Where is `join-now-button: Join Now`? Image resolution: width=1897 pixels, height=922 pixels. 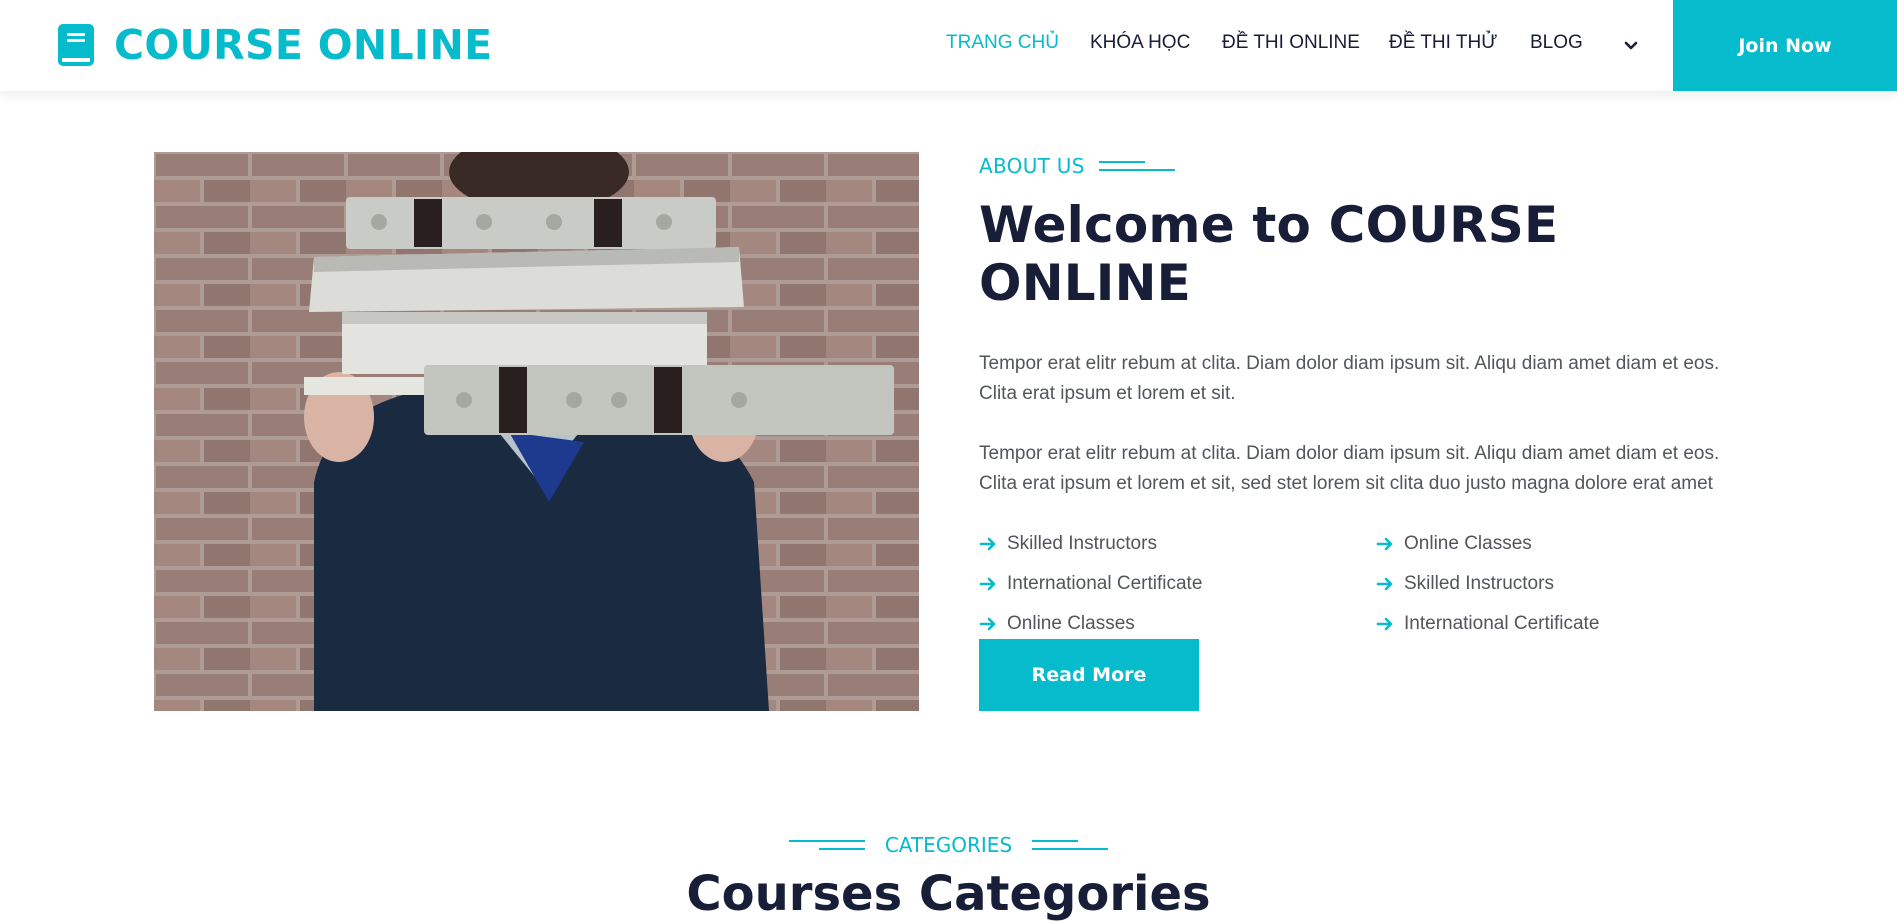
join-now-button: Join Now is located at coordinates (1785, 45).